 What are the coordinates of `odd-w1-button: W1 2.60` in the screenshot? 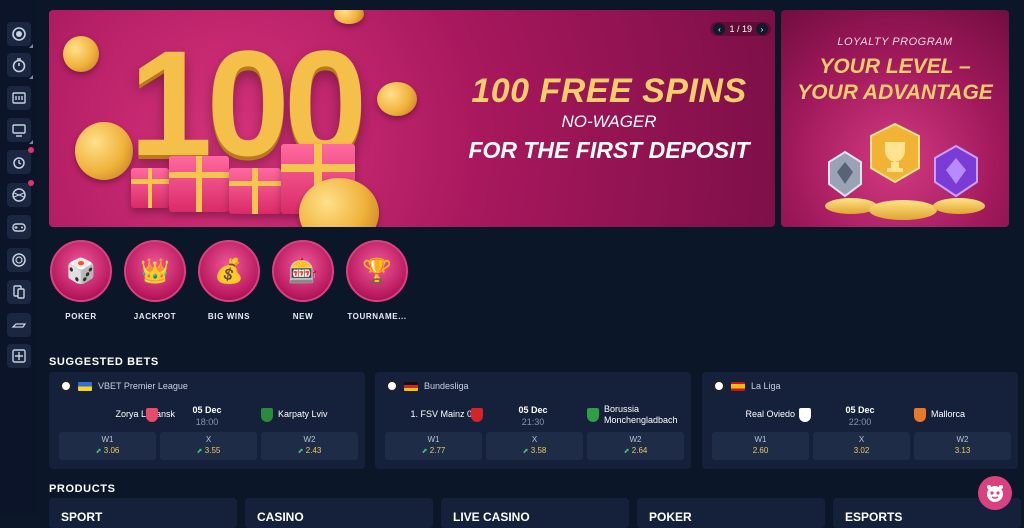 It's located at (760, 446).